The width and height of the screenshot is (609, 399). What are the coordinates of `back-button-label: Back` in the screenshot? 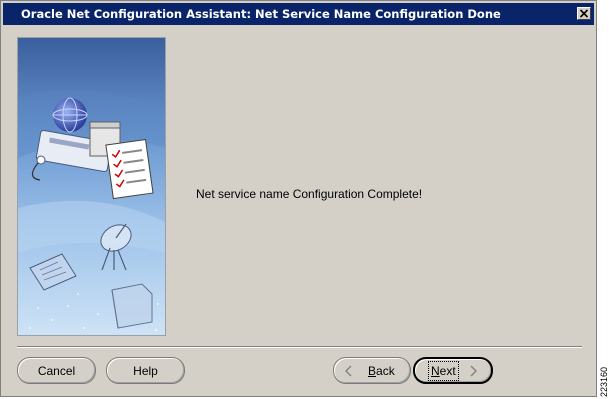 It's located at (381, 370).